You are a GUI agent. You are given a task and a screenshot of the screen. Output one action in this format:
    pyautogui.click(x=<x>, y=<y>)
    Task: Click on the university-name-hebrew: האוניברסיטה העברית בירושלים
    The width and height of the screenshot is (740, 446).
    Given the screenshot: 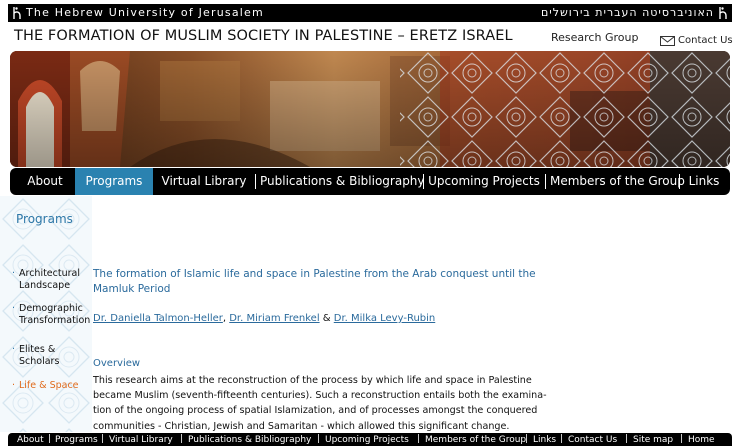 What is the action you would take?
    pyautogui.click(x=627, y=12)
    